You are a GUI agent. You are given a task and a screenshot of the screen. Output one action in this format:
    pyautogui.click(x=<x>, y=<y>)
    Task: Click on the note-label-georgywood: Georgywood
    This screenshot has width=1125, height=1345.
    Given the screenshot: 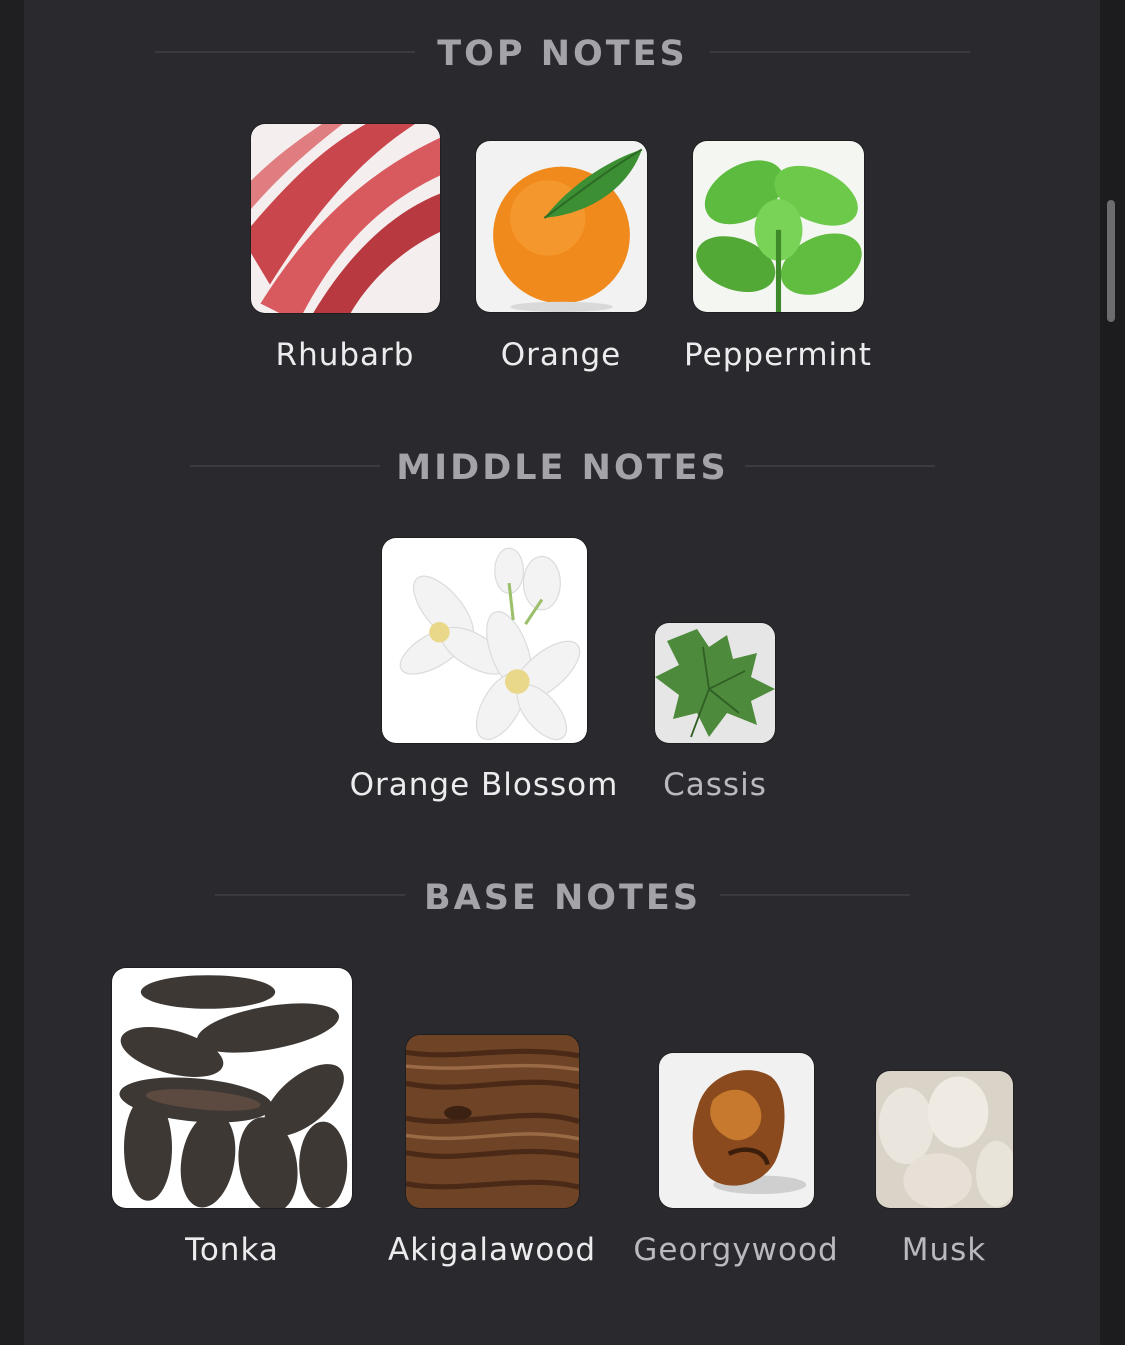 What is the action you would take?
    pyautogui.click(x=736, y=1250)
    